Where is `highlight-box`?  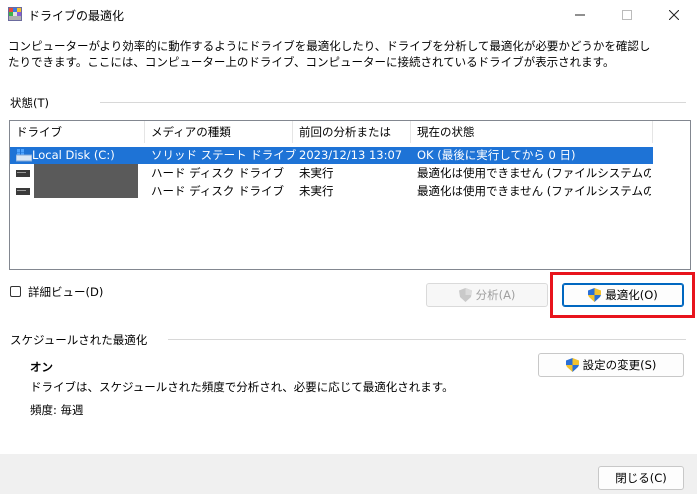
highlight-box is located at coordinates (622, 295).